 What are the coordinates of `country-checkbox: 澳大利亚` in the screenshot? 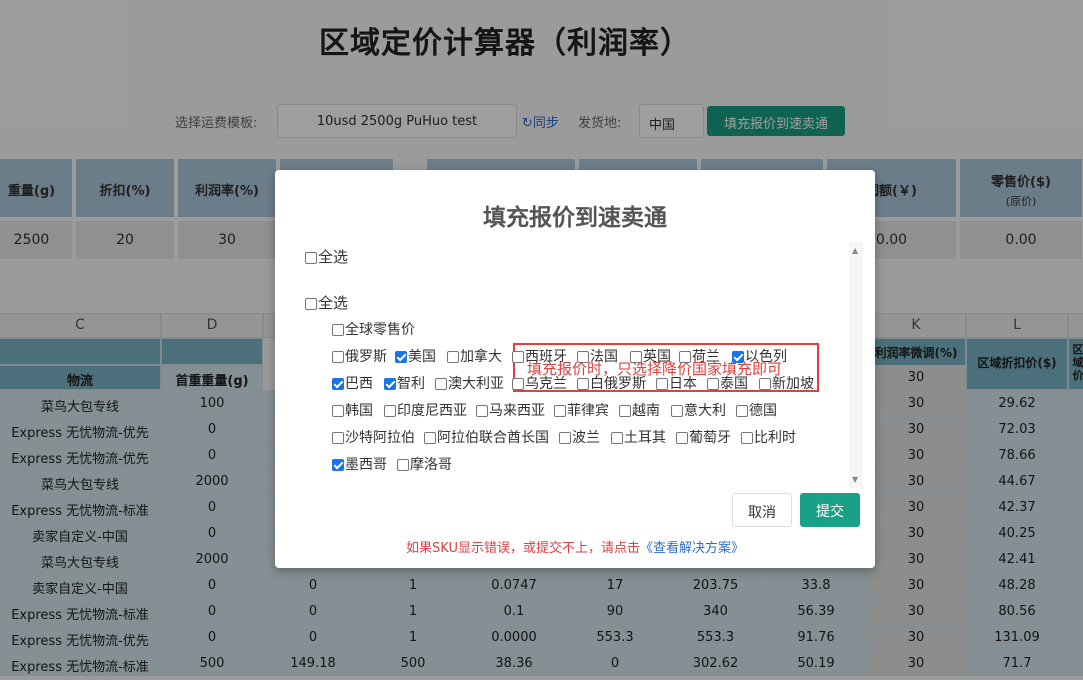 It's located at (469, 383).